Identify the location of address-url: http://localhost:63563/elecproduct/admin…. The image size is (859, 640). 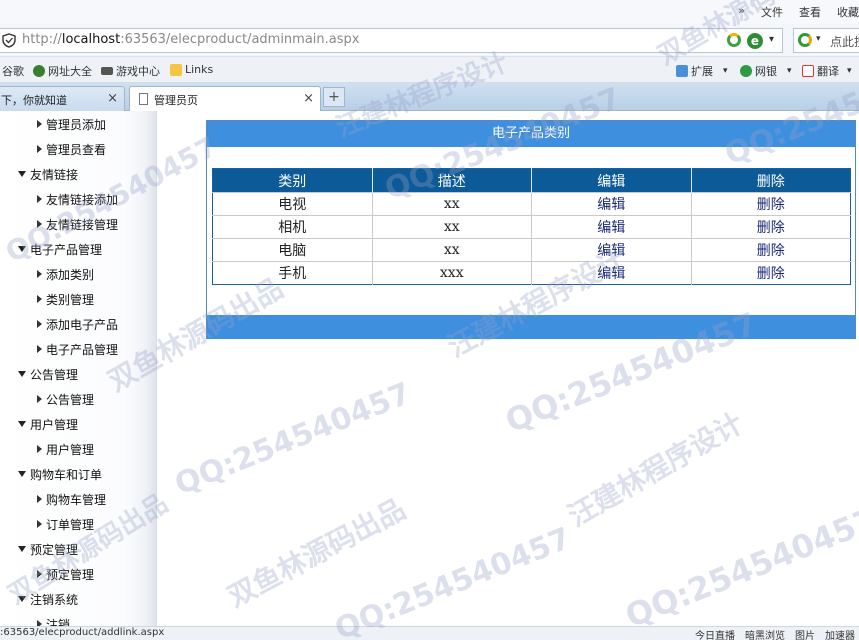
(190, 39).